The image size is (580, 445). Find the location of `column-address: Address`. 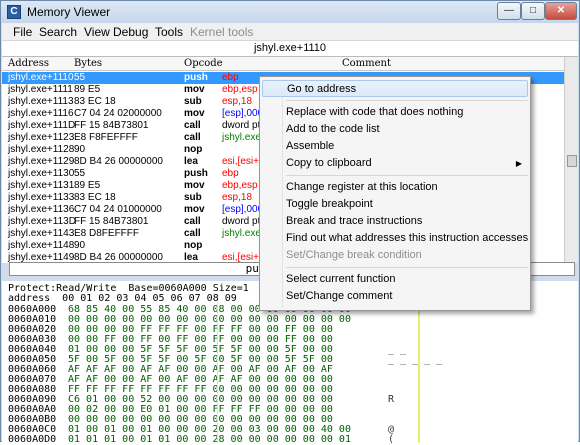

column-address: Address is located at coordinates (28, 64).